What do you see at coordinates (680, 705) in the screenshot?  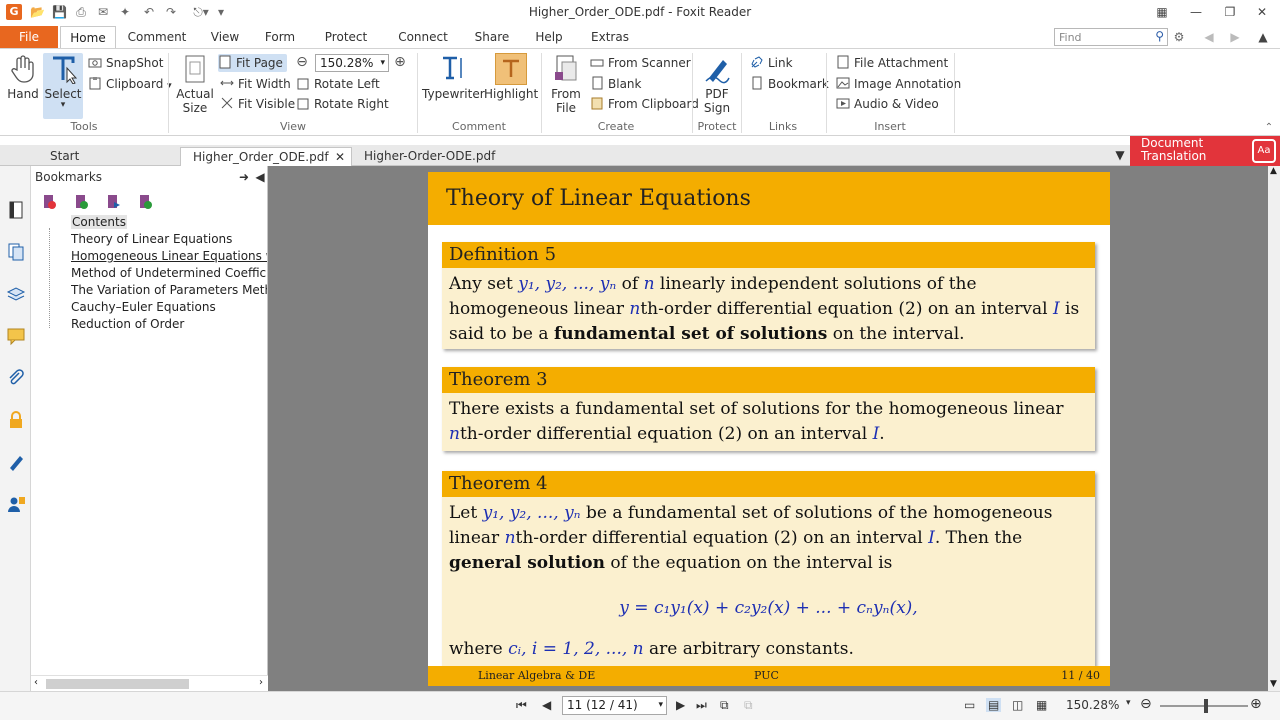 I see `next-page-icon: ▶` at bounding box center [680, 705].